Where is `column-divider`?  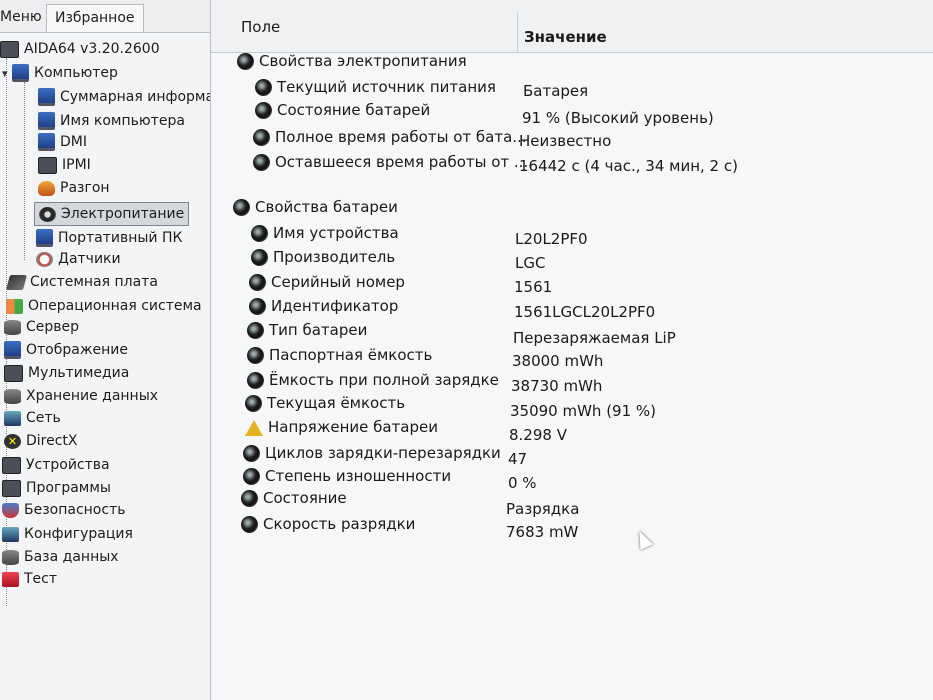
column-divider is located at coordinates (517, 32).